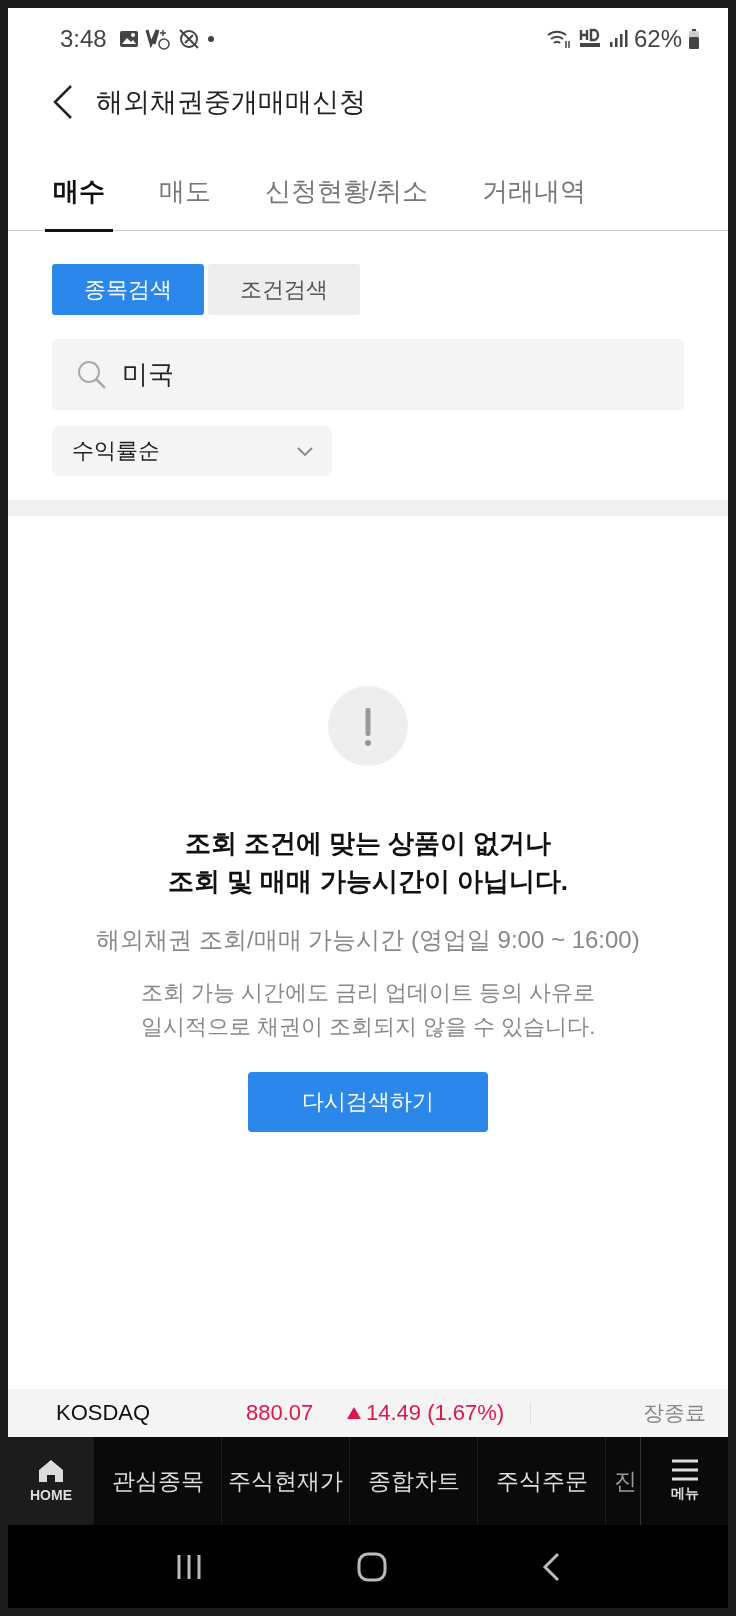 The width and height of the screenshot is (736, 1616). Describe the element at coordinates (558, 39) in the screenshot. I see `wifi-icon` at that location.